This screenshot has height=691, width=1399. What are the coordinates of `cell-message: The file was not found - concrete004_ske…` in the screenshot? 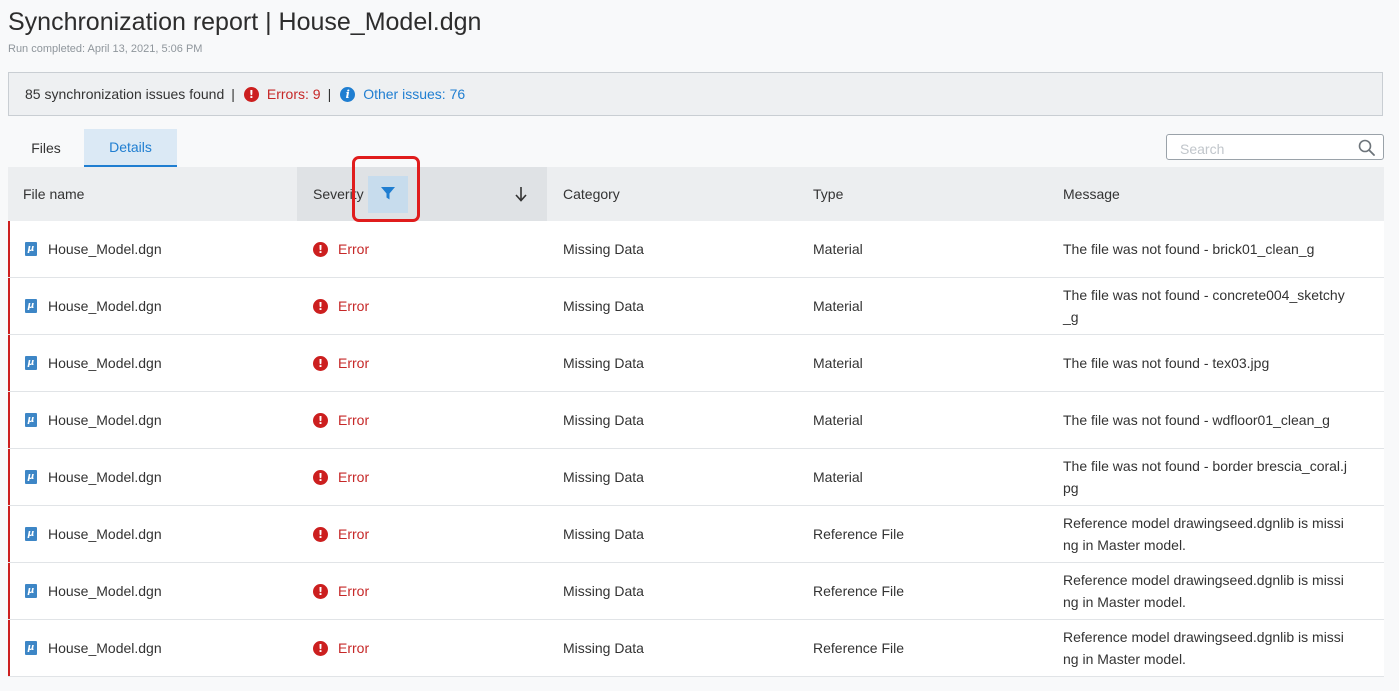 It's located at (1204, 306).